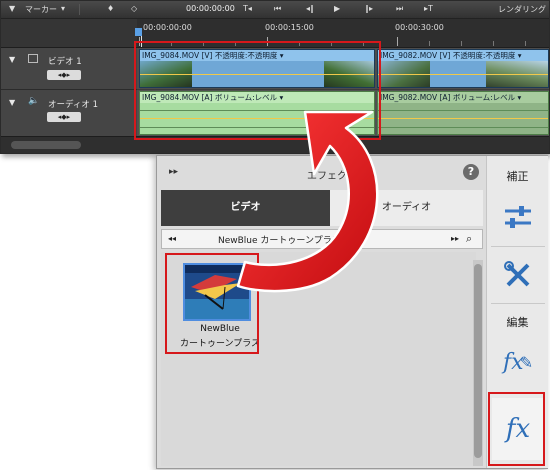 This screenshot has width=550, height=470. I want to click on timeline-clip-highlight, so click(257, 90).